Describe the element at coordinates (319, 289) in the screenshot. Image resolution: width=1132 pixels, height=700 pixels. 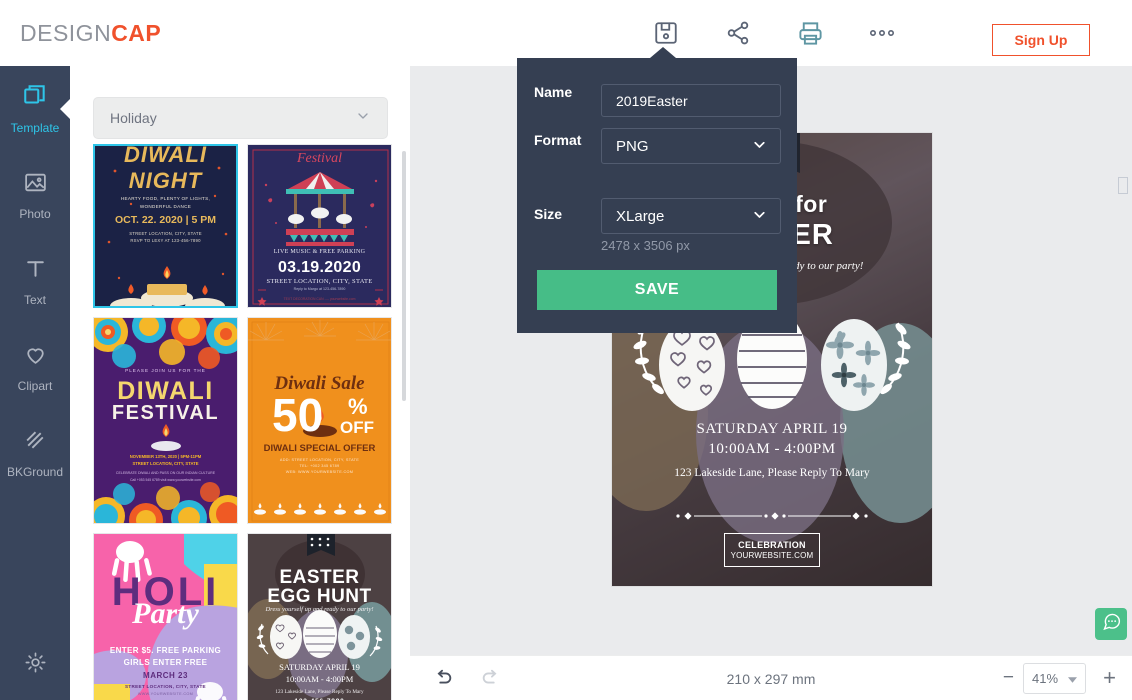
I see `thumb-foot2: Reply to Margo at 123-456-7890` at that location.